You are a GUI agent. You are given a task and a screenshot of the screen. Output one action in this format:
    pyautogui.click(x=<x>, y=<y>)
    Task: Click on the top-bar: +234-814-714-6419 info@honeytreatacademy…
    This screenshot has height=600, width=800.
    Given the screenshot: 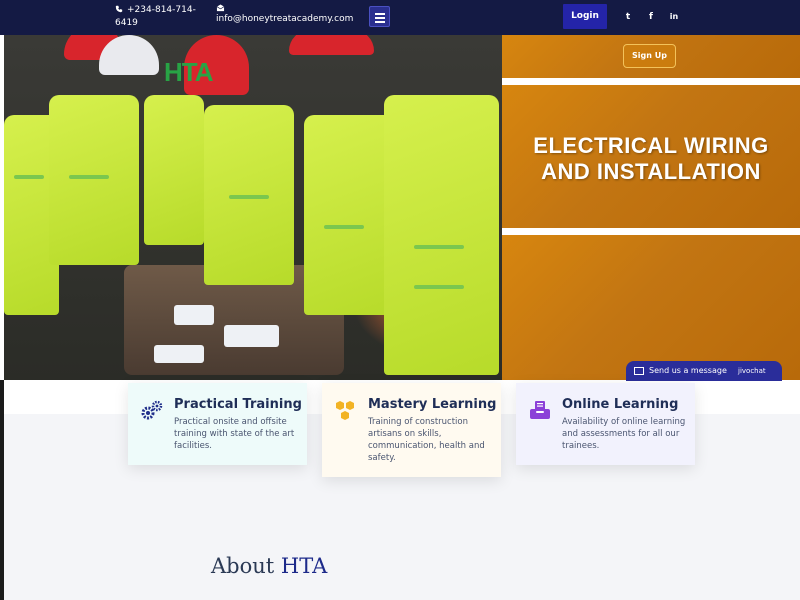 What is the action you would take?
    pyautogui.click(x=400, y=17)
    